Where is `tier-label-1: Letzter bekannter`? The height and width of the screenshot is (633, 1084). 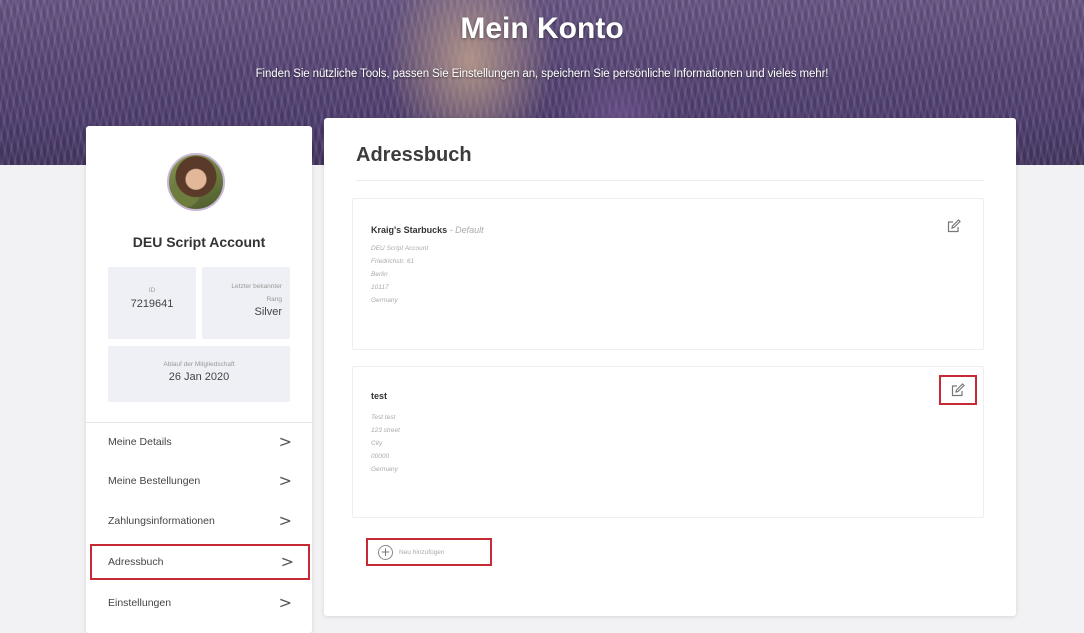 tier-label-1: Letzter bekannter is located at coordinates (256, 286).